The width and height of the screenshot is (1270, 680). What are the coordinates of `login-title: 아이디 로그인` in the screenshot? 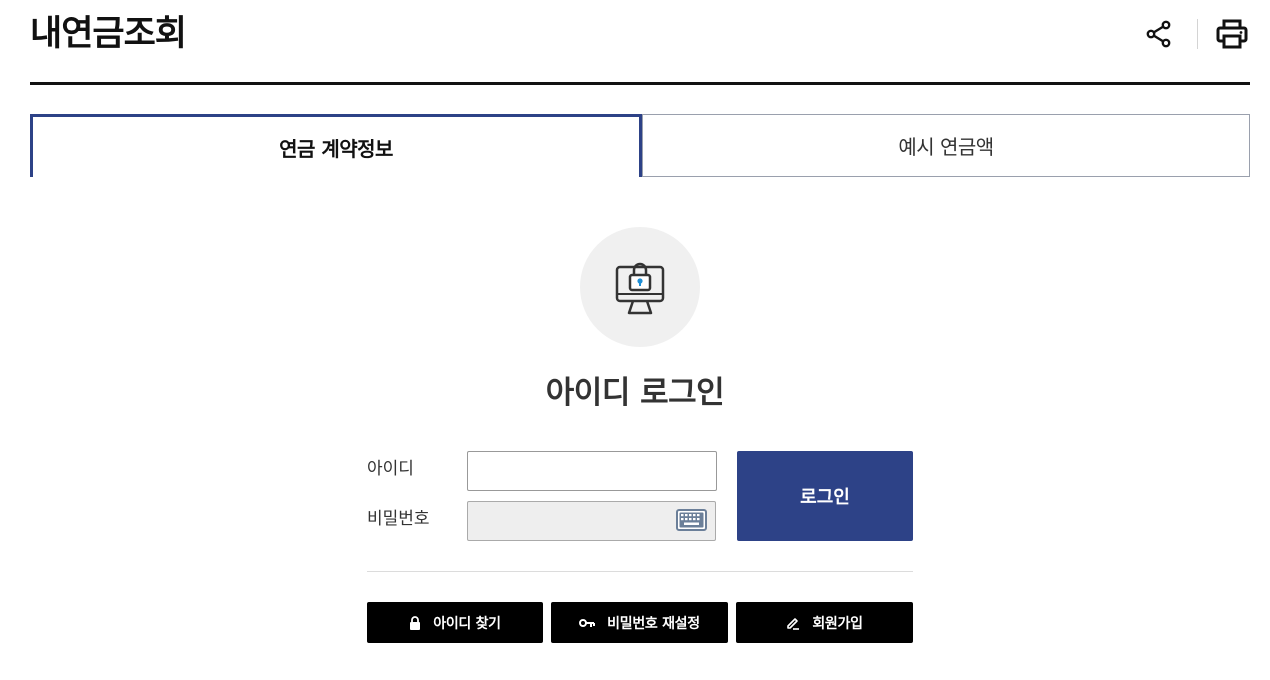 It's located at (635, 393).